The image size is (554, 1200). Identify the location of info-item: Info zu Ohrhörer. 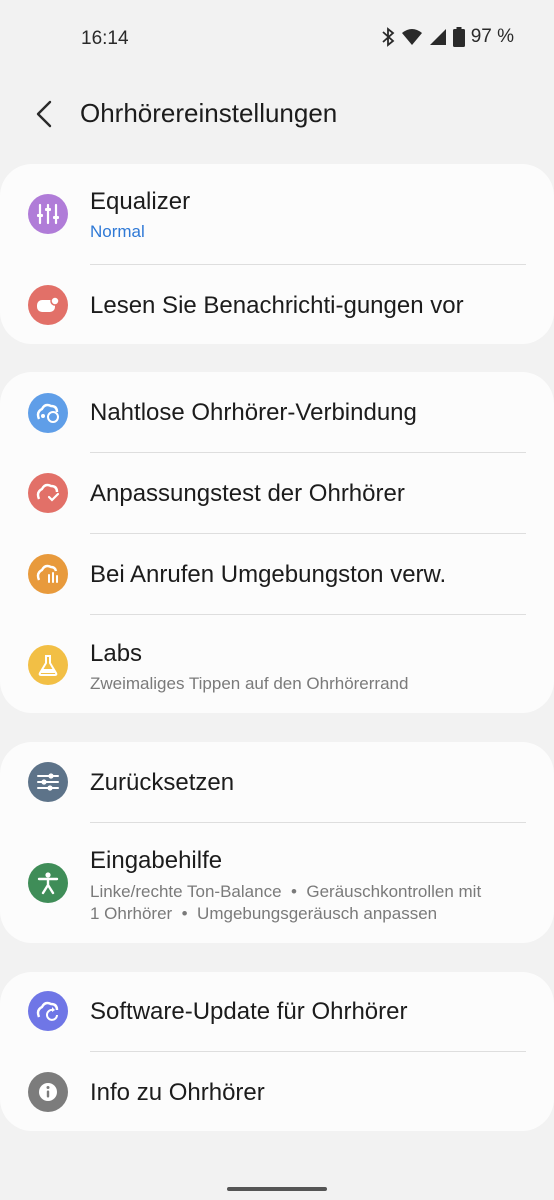
(277, 1091).